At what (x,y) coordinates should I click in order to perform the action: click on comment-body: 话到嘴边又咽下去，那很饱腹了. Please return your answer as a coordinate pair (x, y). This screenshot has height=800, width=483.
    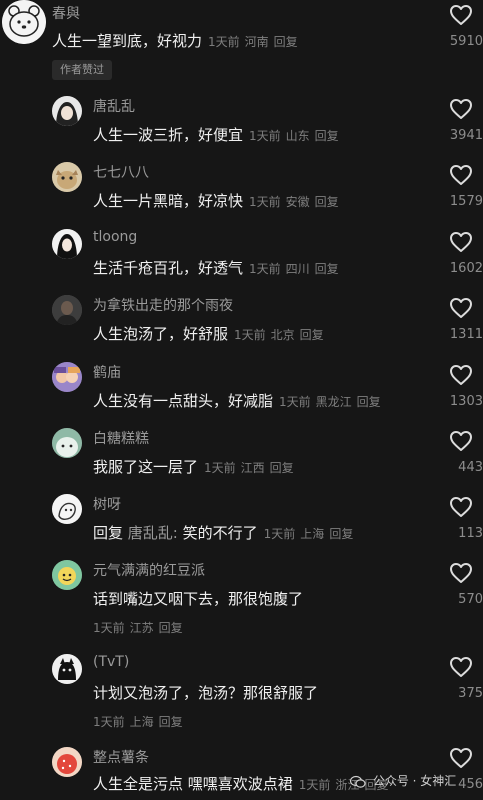
    Looking at the image, I should click on (198, 599).